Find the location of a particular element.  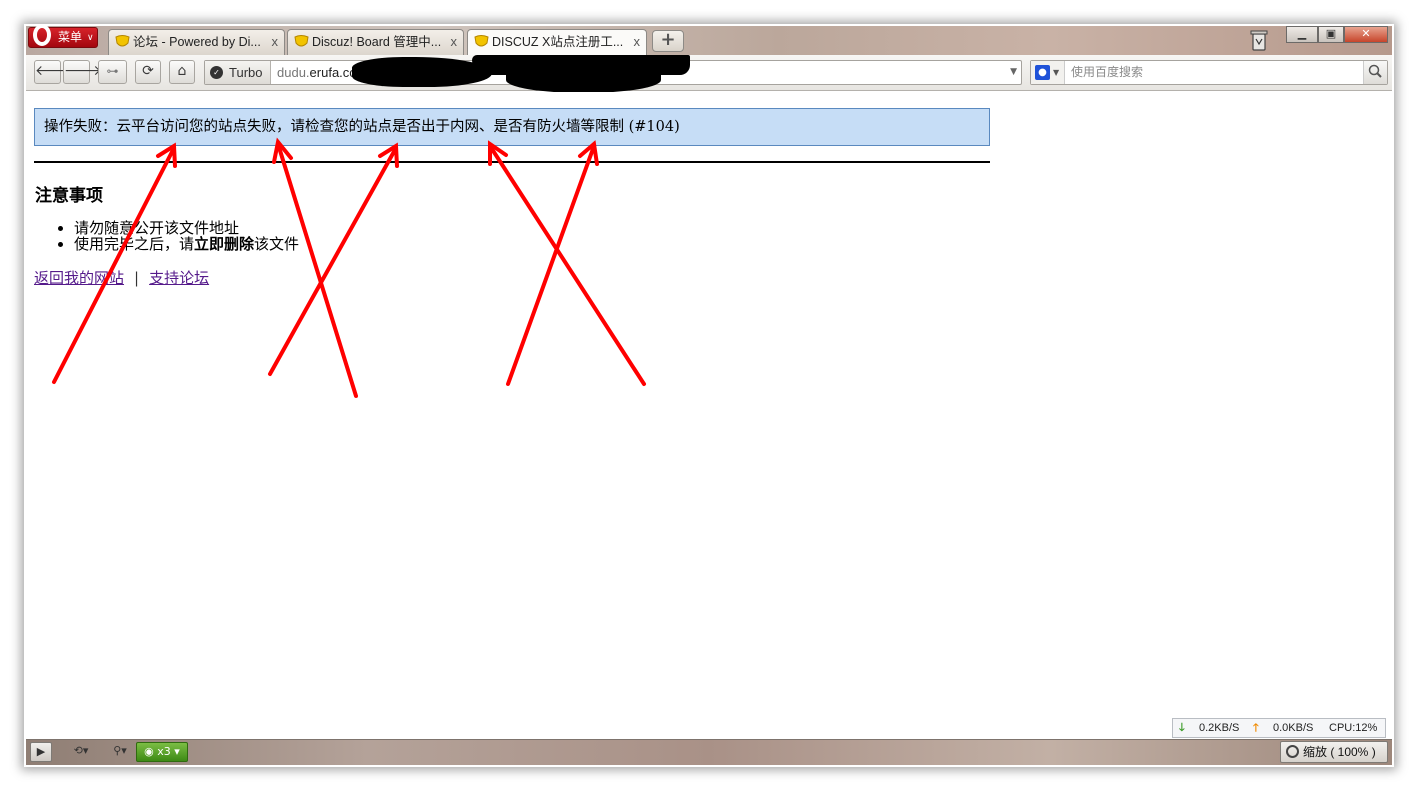

panel-icon: ▶ is located at coordinates (41, 751).